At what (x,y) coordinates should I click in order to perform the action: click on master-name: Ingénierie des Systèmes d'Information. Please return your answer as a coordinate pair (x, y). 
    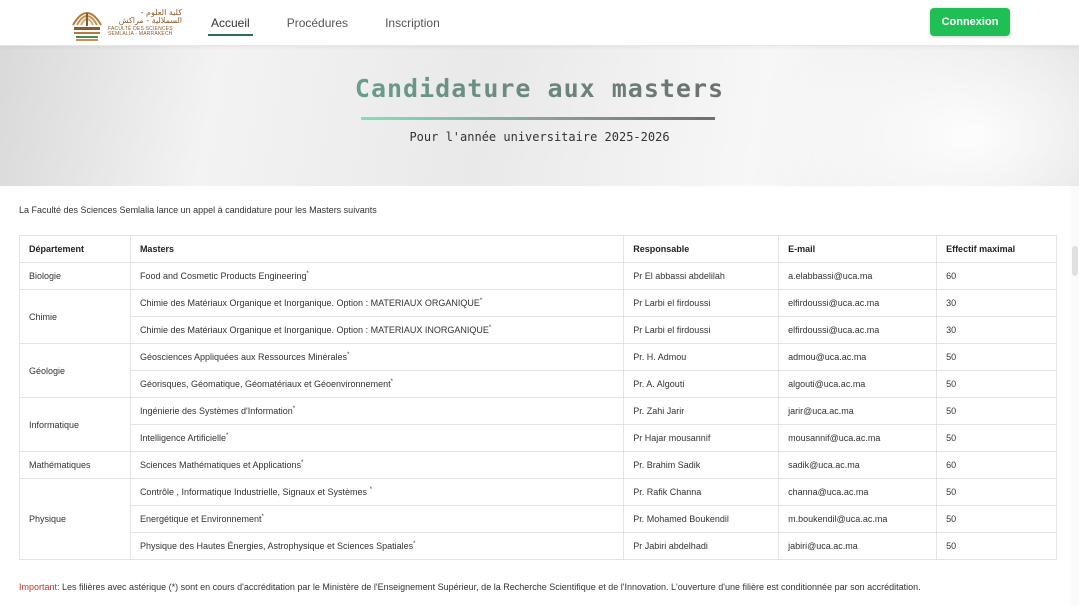
    Looking at the image, I should click on (216, 411).